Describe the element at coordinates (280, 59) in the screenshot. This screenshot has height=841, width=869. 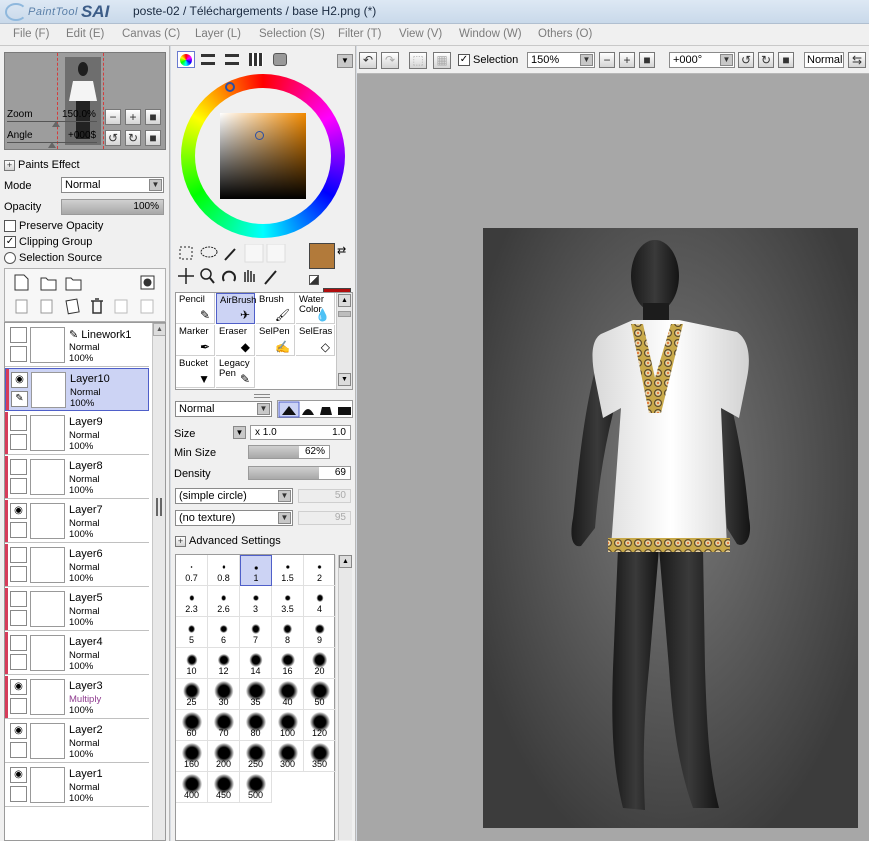
I see `scratchpad-tab` at that location.